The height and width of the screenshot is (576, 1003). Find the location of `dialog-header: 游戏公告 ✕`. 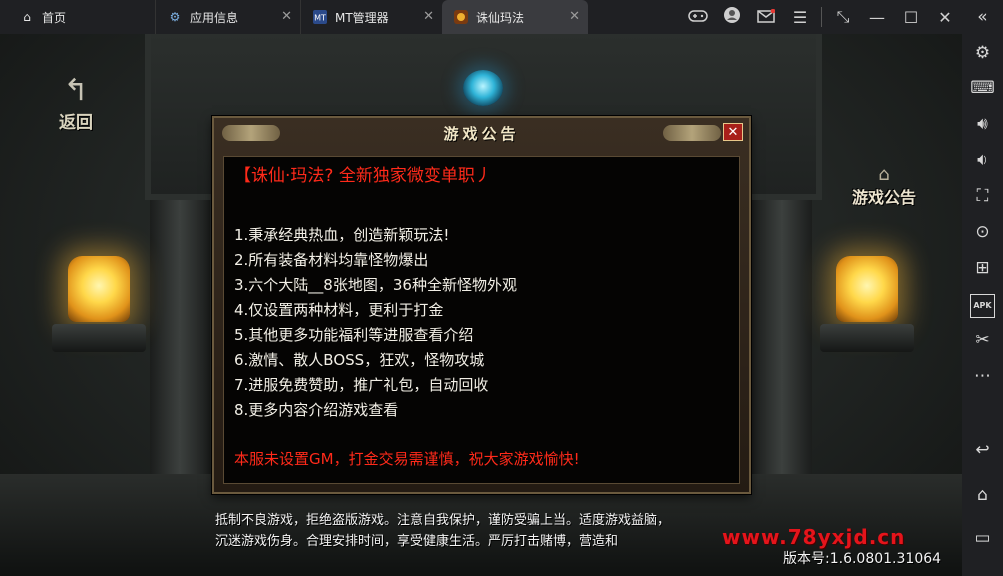

dialog-header: 游戏公告 ✕ is located at coordinates (481, 133).